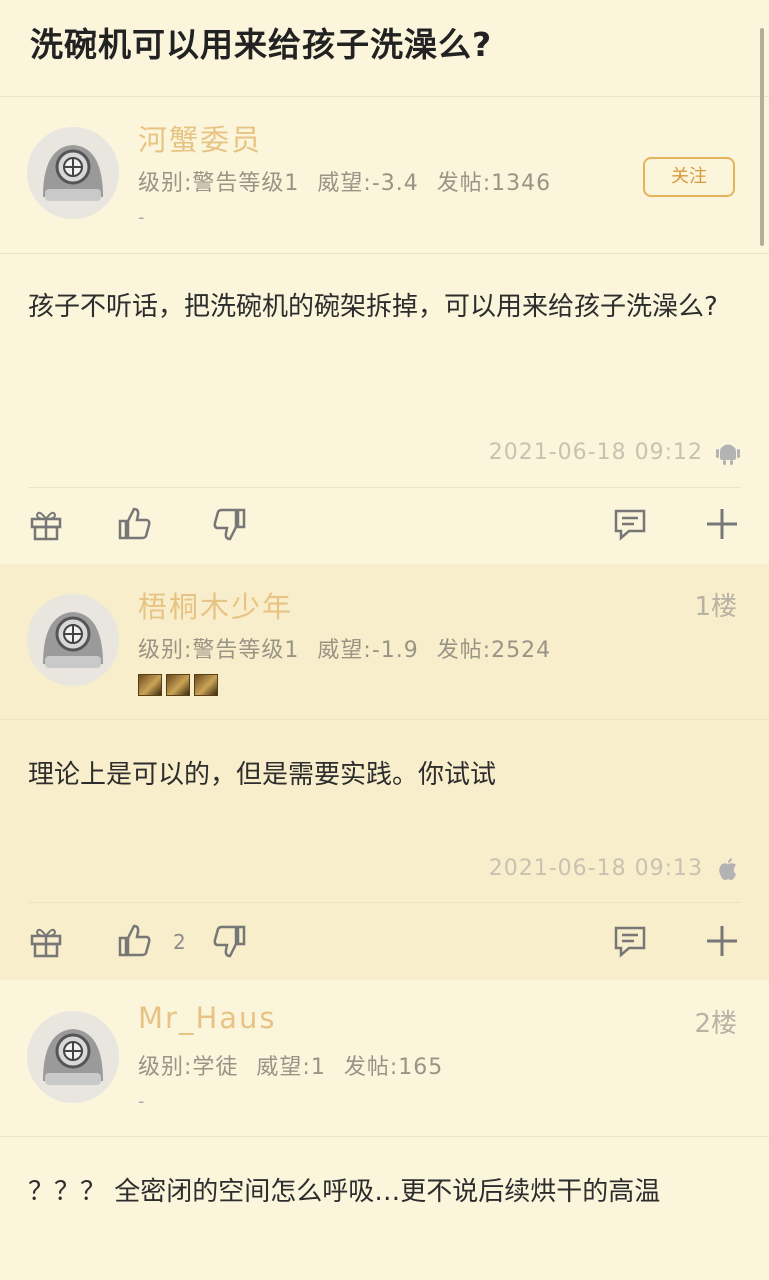 This screenshot has height=1280, width=769. I want to click on username: Mr_Haus, so click(207, 1018).